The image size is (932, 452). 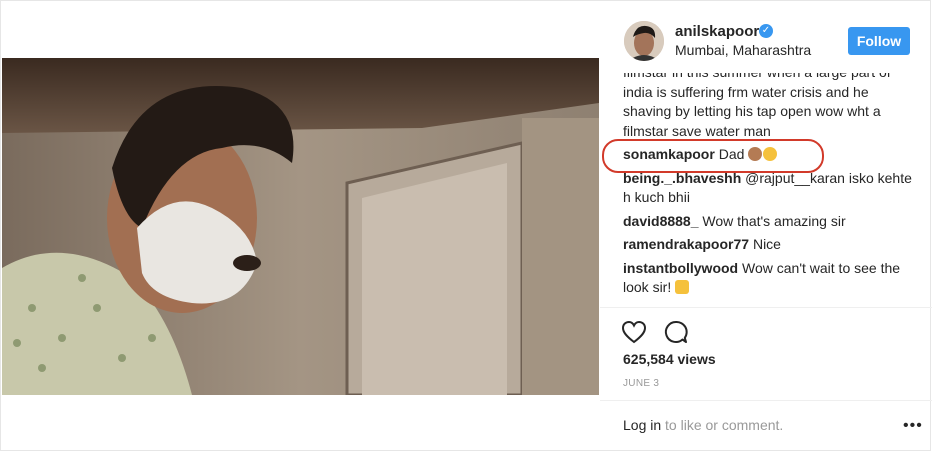 I want to click on login-prompt: Log in to like or comment., so click(x=703, y=425).